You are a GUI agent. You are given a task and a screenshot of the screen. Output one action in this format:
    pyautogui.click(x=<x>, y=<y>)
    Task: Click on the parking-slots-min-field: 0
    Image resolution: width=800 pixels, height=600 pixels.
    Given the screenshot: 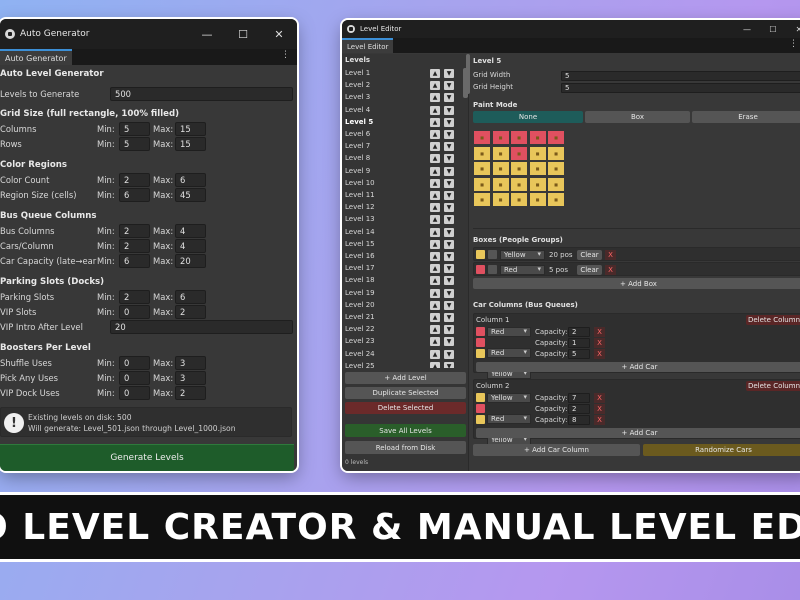 What is the action you would take?
    pyautogui.click(x=134, y=312)
    